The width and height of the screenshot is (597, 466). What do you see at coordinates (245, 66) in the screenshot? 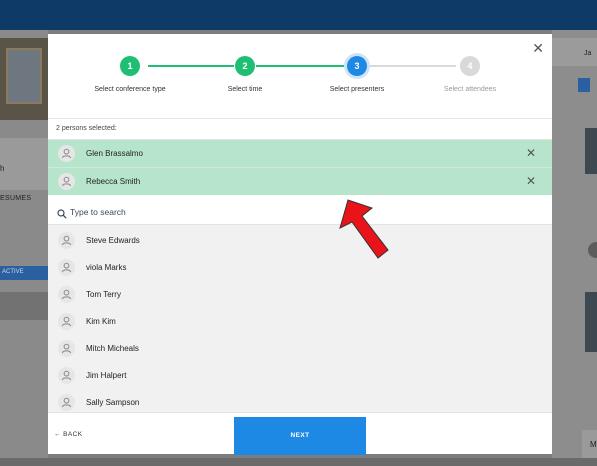
I see `step-number: 2` at bounding box center [245, 66].